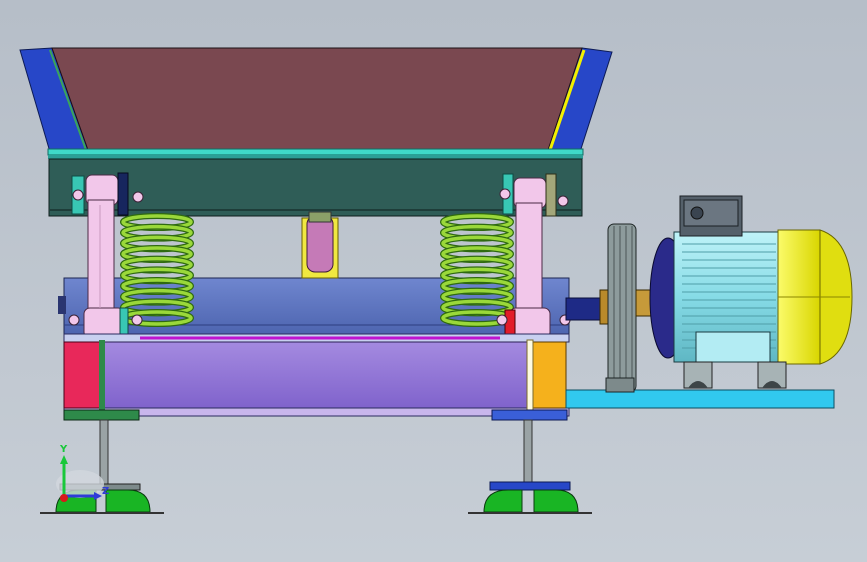 Image resolution: width=867 pixels, height=562 pixels. What do you see at coordinates (101, 256) in the screenshot?
I see `left-bracket-arm` at bounding box center [101, 256].